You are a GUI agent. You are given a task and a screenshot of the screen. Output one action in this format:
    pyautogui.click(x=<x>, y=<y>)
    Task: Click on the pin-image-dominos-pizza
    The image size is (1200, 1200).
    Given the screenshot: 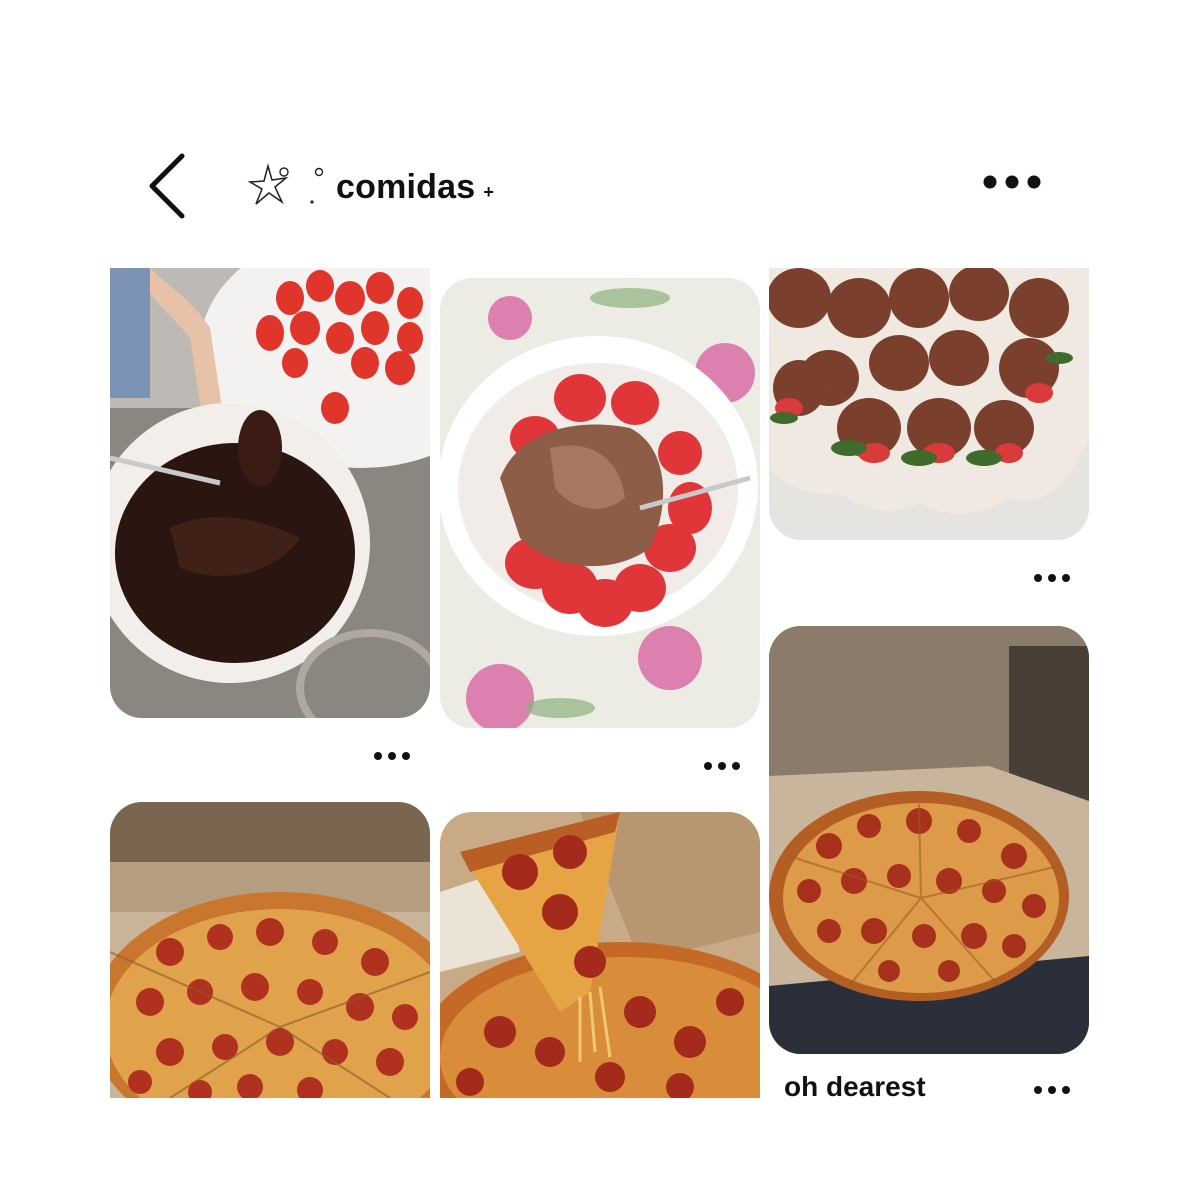 What is the action you would take?
    pyautogui.click(x=929, y=840)
    